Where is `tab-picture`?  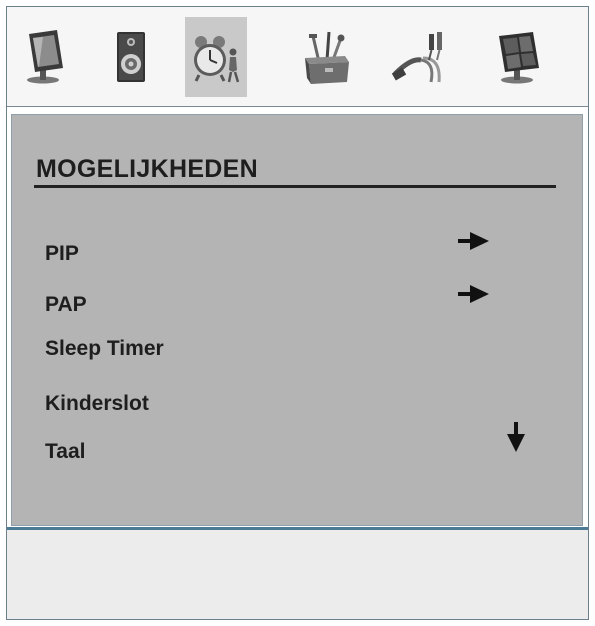
tab-picture is located at coordinates (46, 57).